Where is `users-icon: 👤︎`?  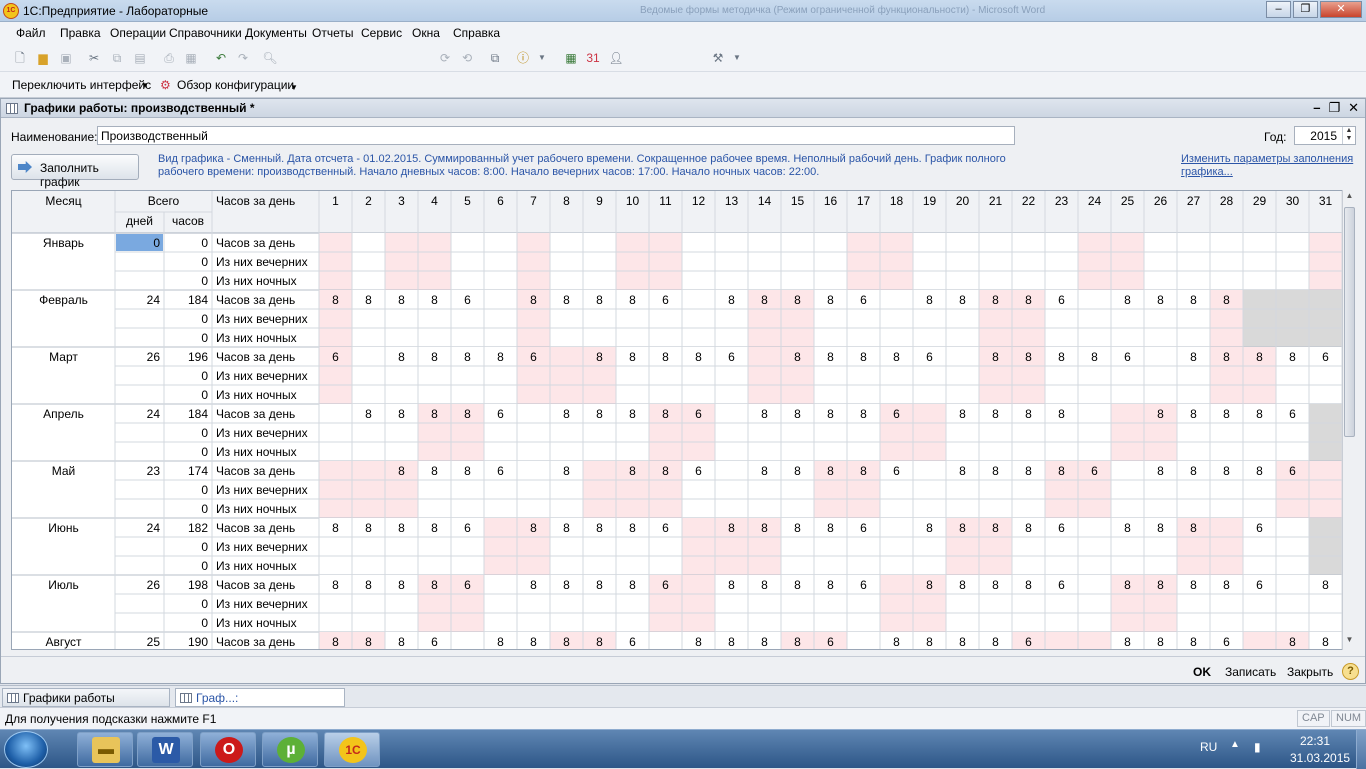
users-icon: 👤︎ is located at coordinates (616, 58).